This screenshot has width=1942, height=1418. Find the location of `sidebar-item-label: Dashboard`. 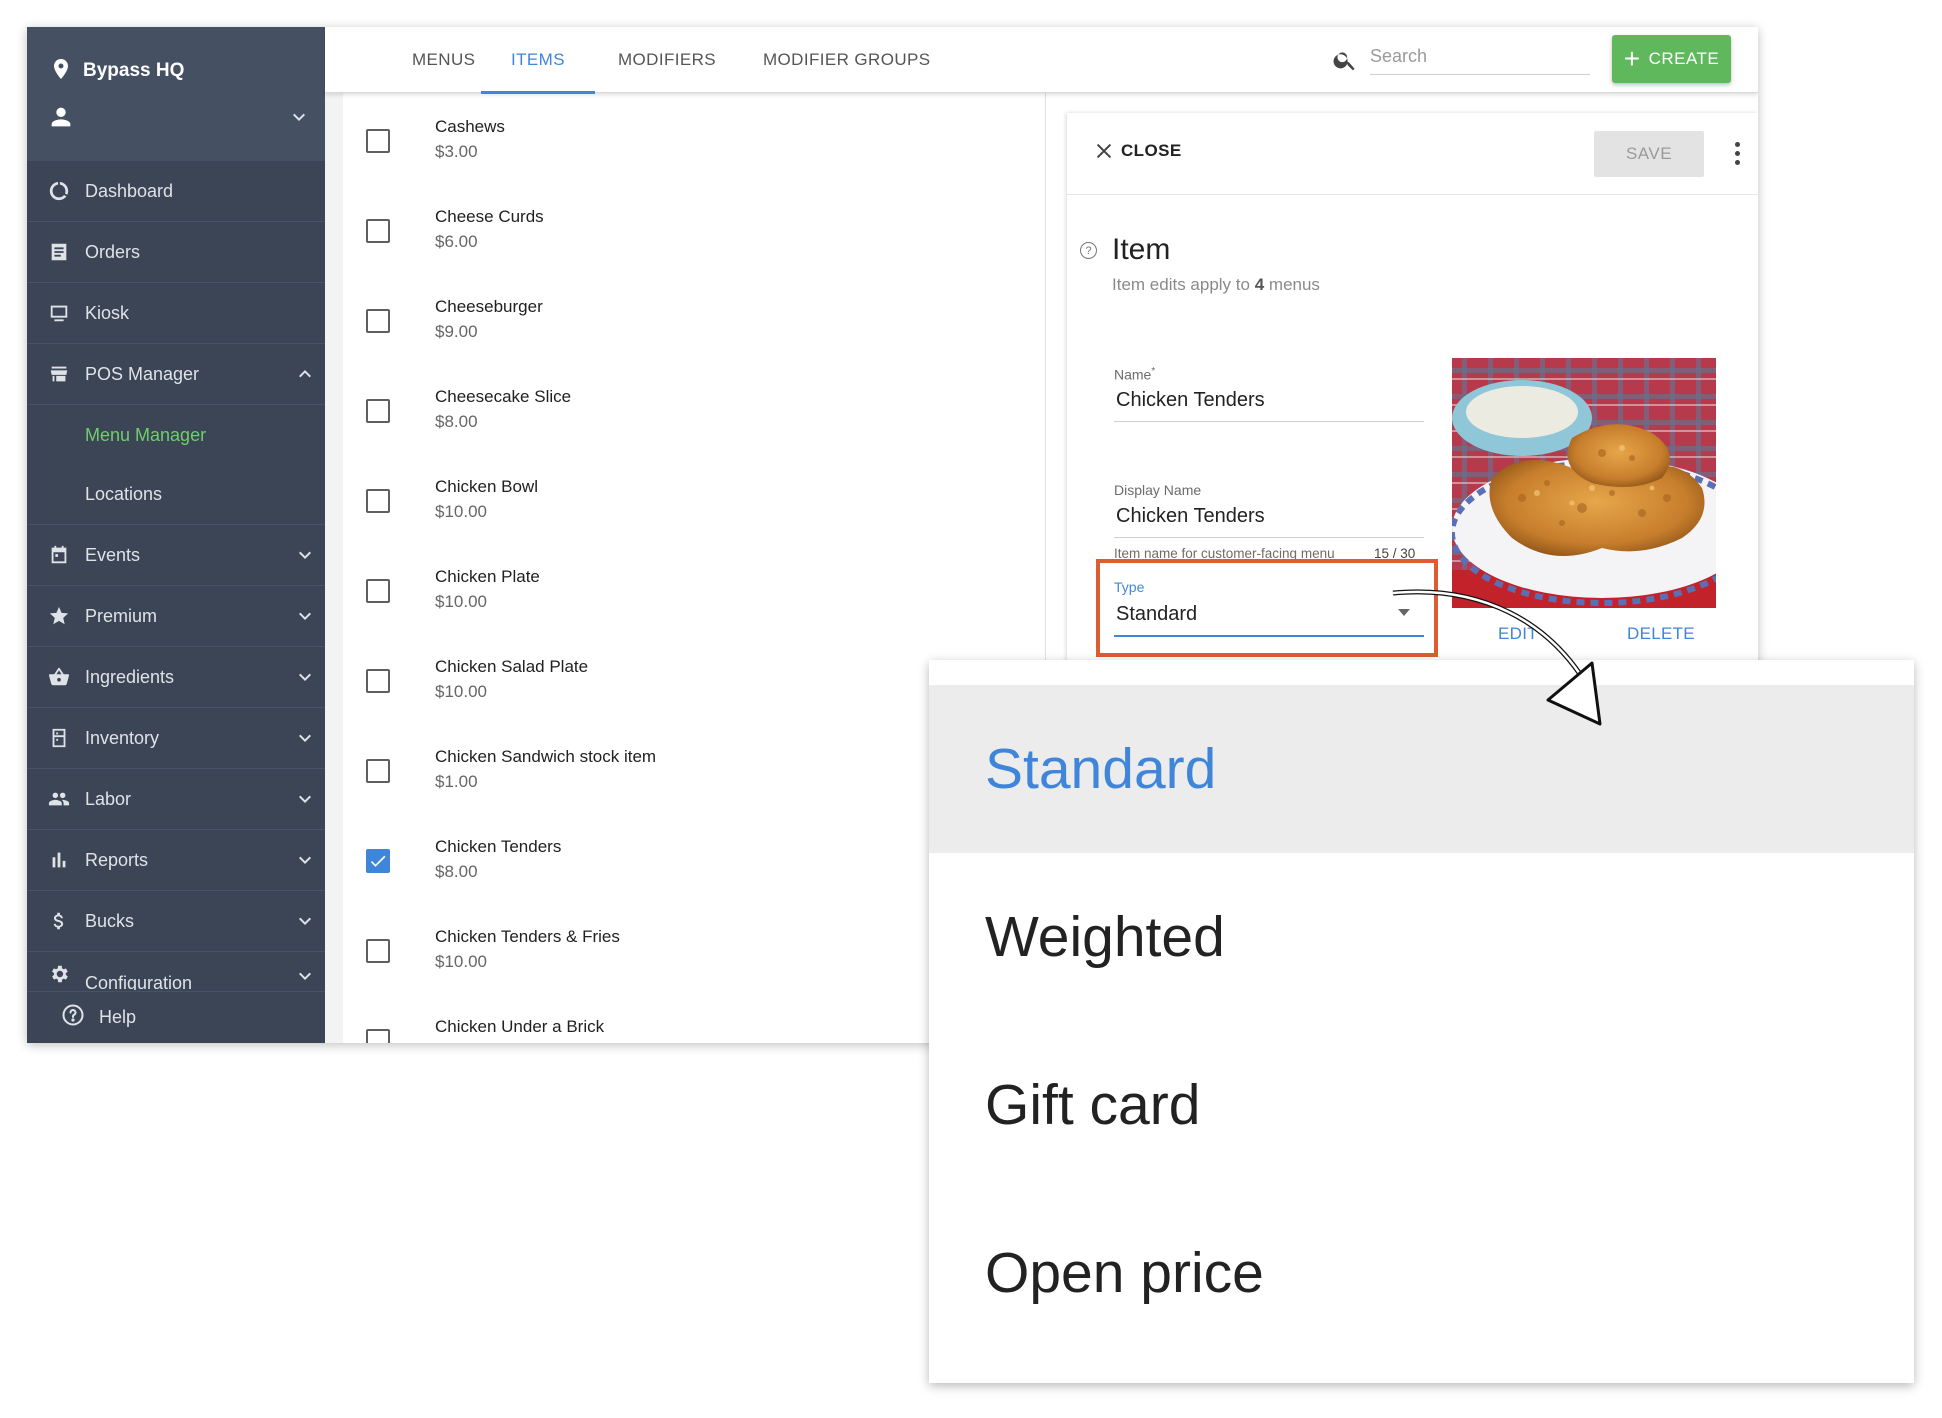

sidebar-item-label: Dashboard is located at coordinates (129, 190).